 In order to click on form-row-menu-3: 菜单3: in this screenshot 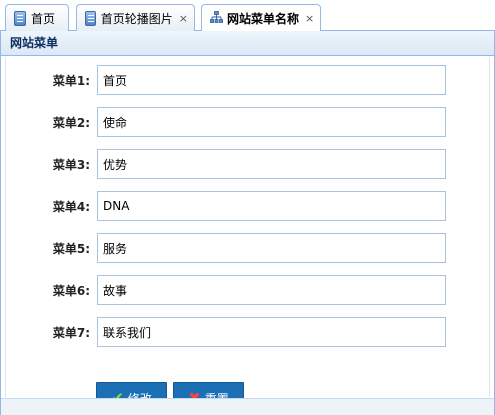, I will do `click(247, 164)`.